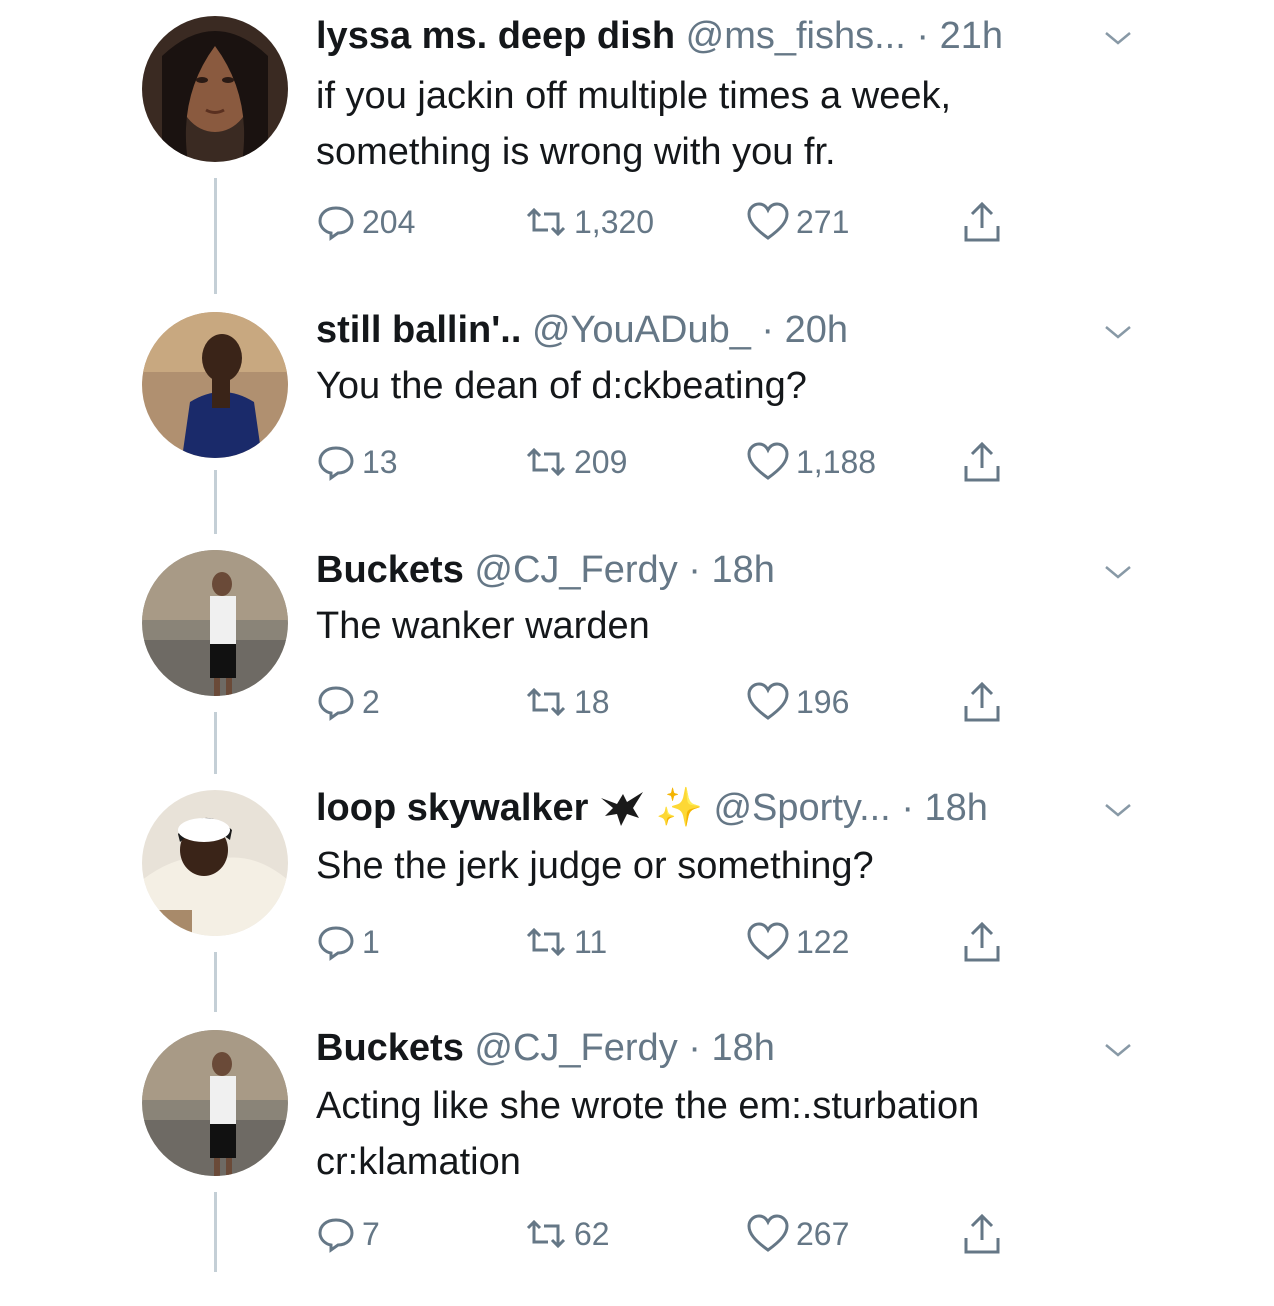  What do you see at coordinates (389, 221) in the screenshot?
I see `reply-count: 204` at bounding box center [389, 221].